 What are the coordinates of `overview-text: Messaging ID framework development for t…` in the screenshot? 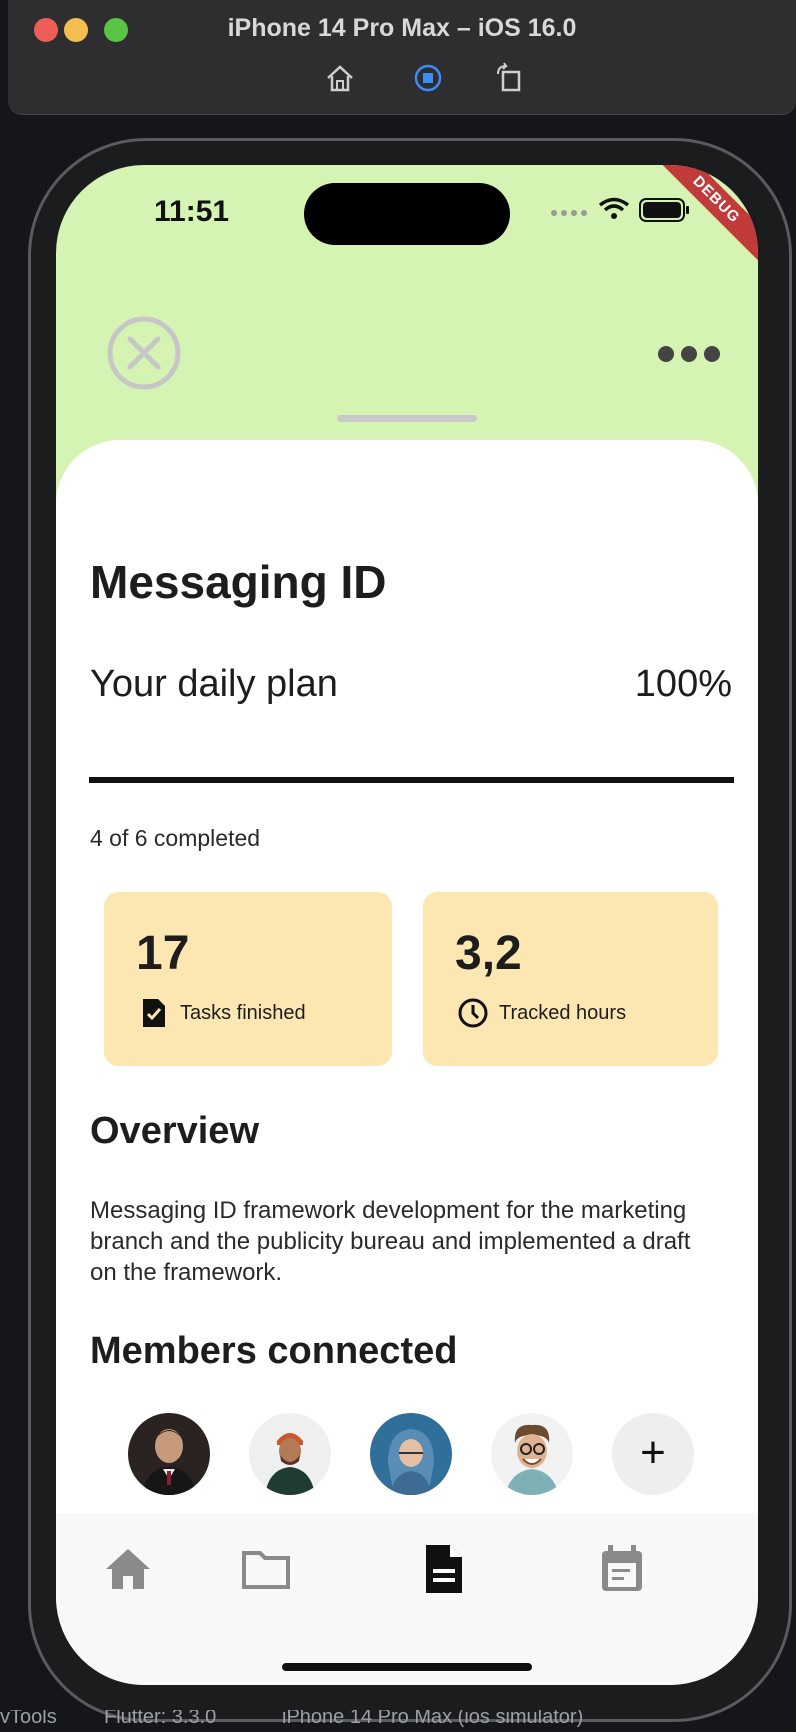 It's located at (390, 1241).